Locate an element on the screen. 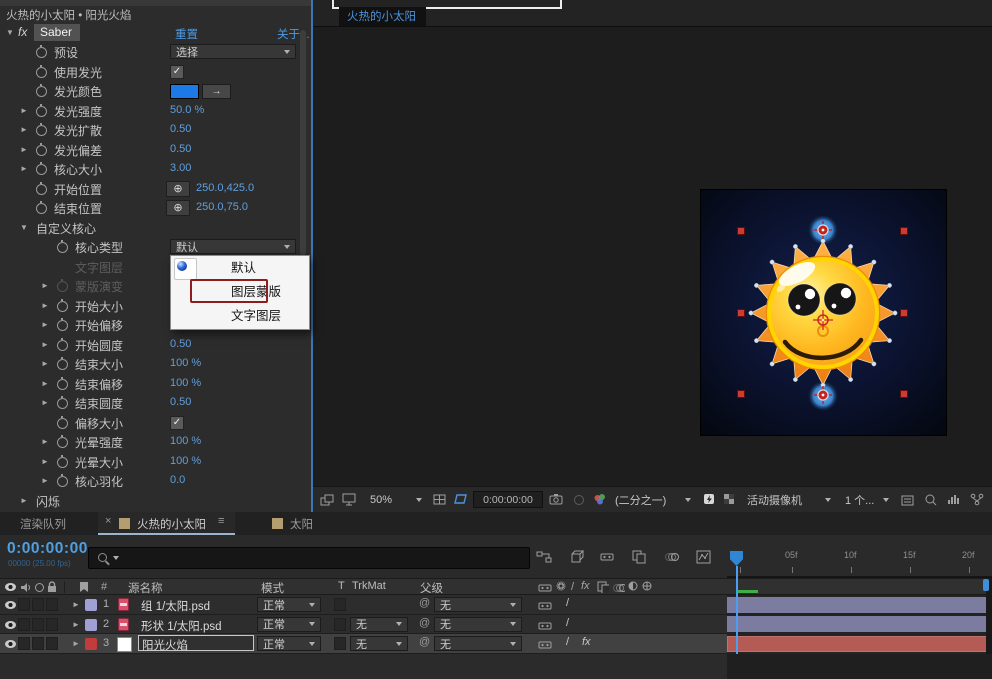 The width and height of the screenshot is (992, 679). effect-reset-link: 重置 is located at coordinates (186, 34).